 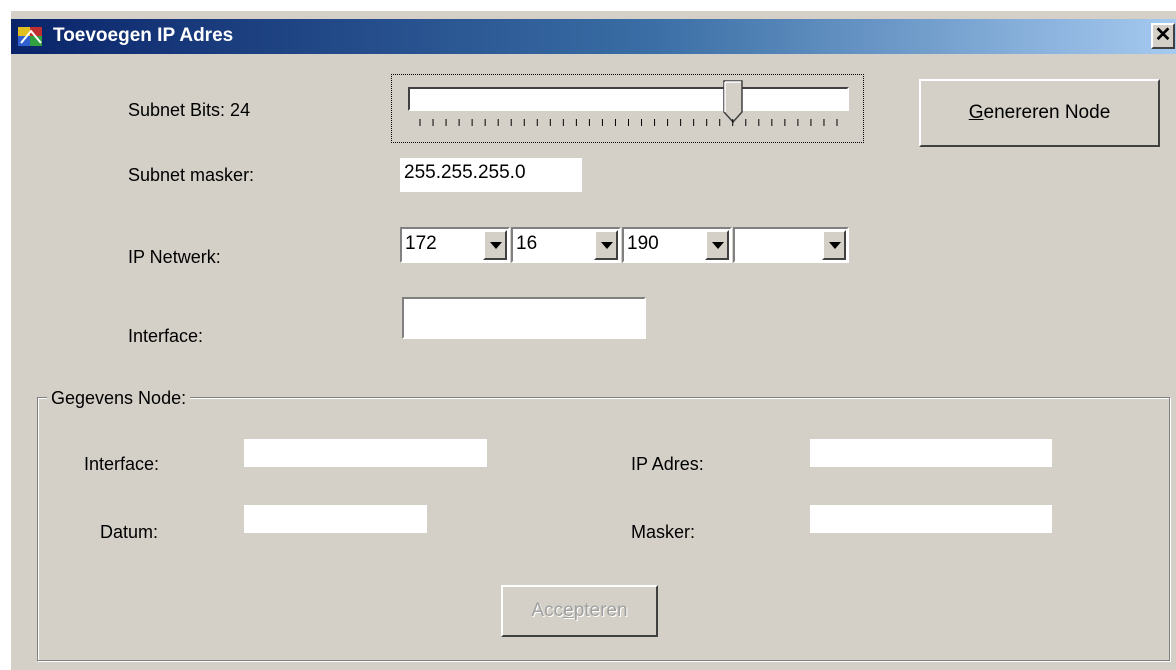 What do you see at coordinates (335, 519) in the screenshot?
I see `node-date-field` at bounding box center [335, 519].